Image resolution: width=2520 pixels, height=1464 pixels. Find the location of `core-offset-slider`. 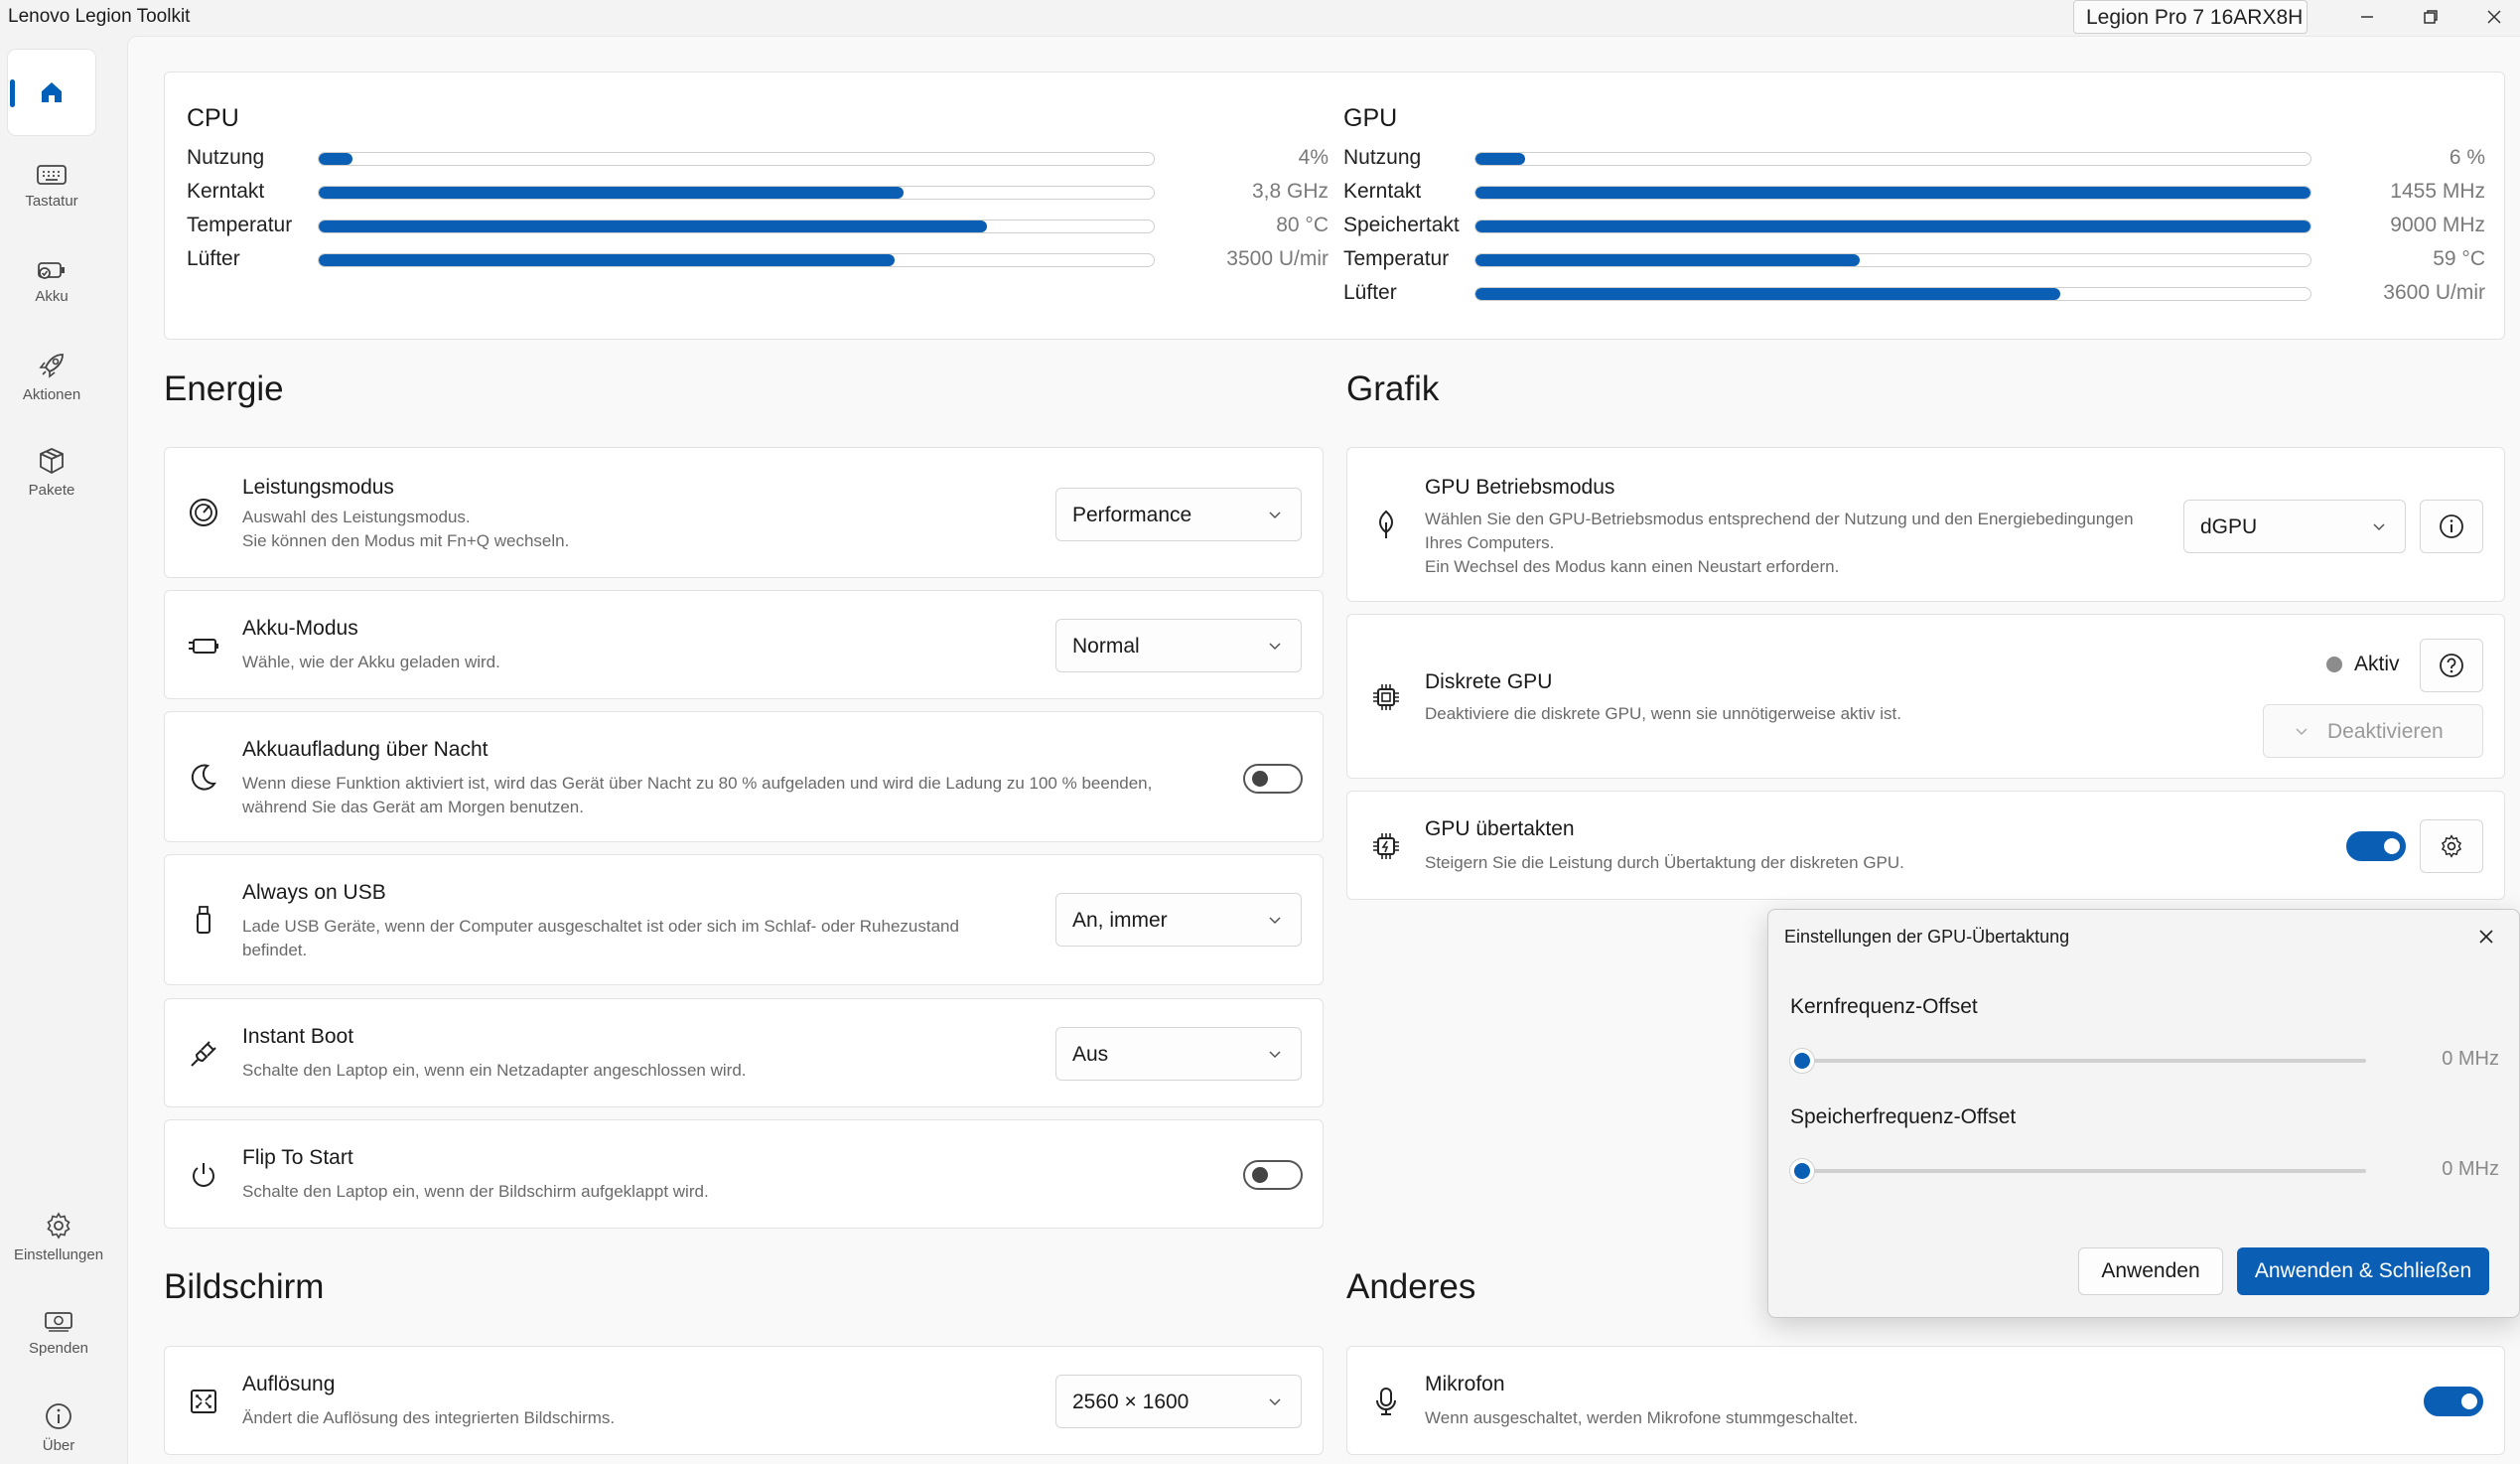

core-offset-slider is located at coordinates (2078, 1061).